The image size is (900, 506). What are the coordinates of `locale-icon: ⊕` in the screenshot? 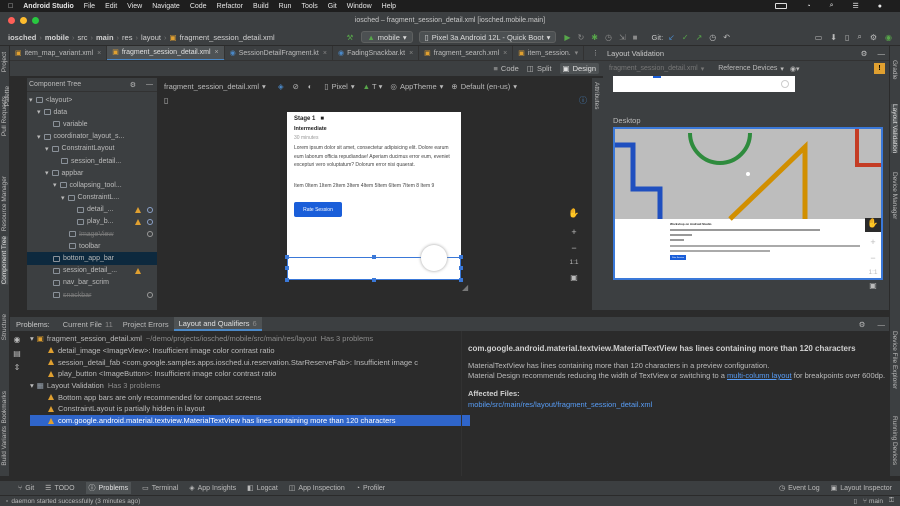 It's located at (454, 86).